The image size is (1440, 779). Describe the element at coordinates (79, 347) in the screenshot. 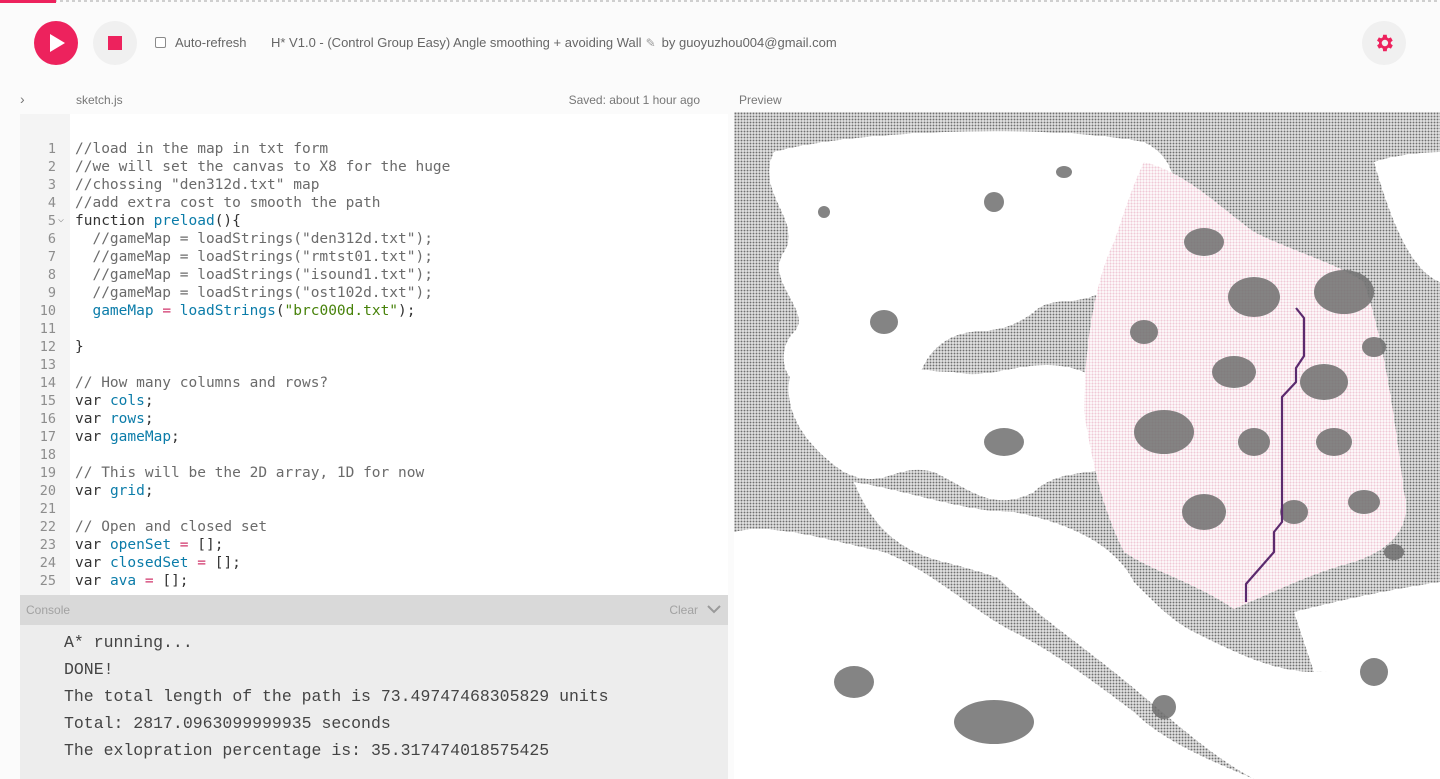

I see `code-text: }` at that location.